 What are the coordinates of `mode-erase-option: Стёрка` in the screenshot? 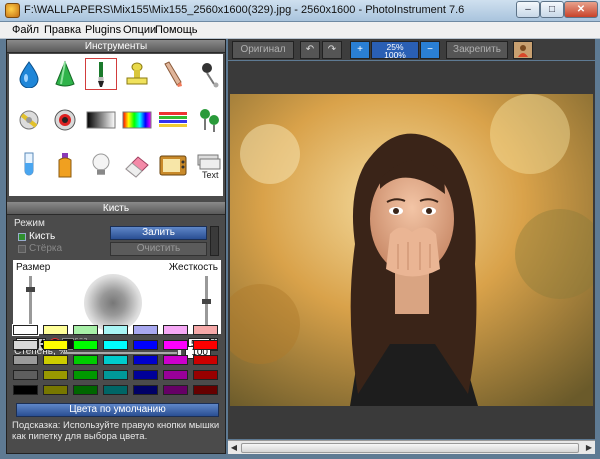 It's located at (40, 248).